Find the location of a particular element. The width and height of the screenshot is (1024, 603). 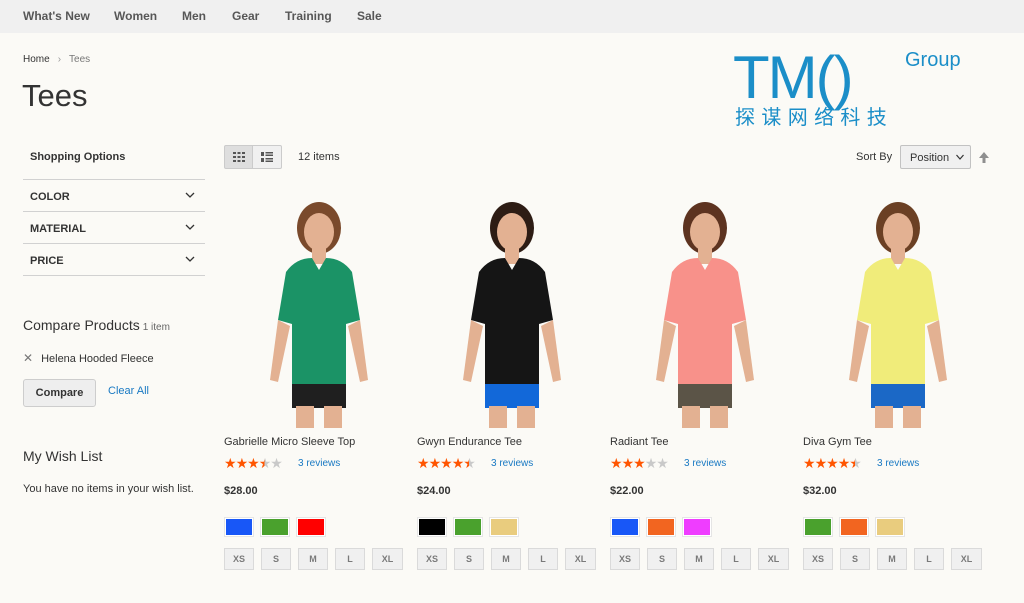

logo-chinese-text: 探 谋 网 络 科 技 is located at coordinates (811, 116).